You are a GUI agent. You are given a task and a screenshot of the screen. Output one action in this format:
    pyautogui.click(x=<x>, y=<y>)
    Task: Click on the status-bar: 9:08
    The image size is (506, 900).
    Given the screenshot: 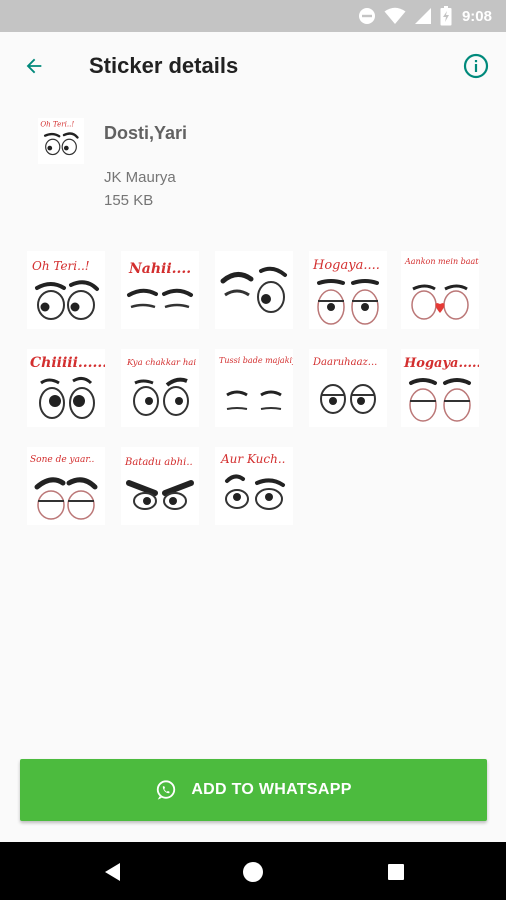 What is the action you would take?
    pyautogui.click(x=253, y=16)
    